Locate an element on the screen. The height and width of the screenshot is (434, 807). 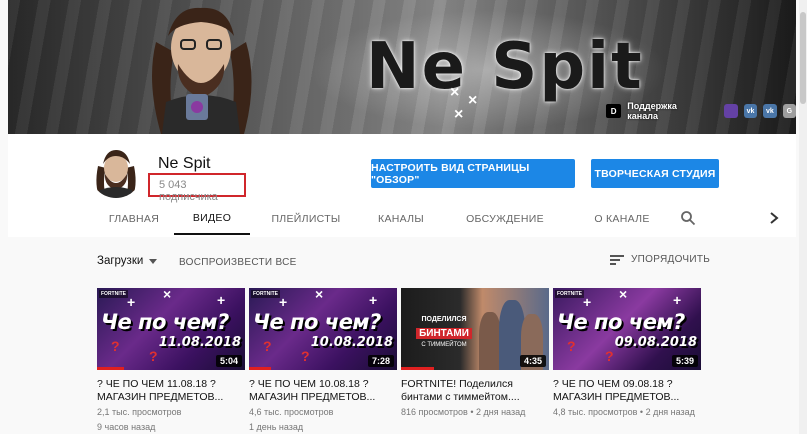
tab-channels: КАНАЛЫ is located at coordinates (401, 219).